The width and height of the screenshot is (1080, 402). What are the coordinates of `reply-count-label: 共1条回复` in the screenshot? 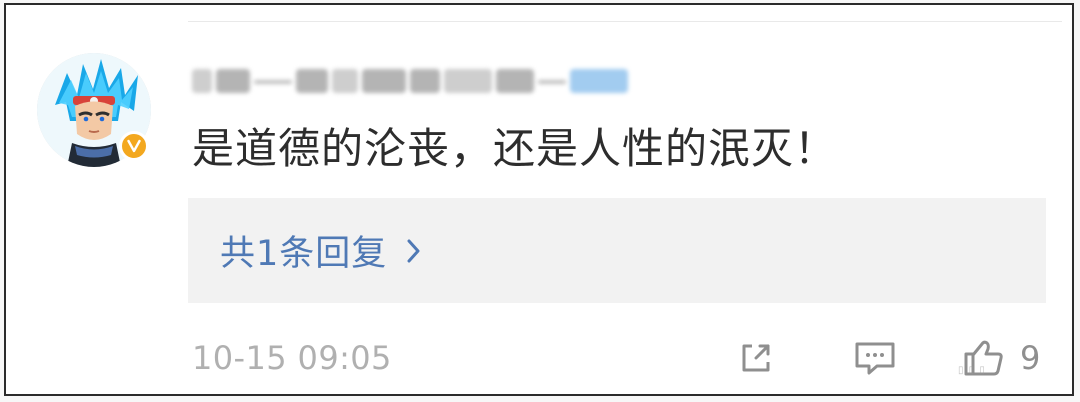 It's located at (303, 250).